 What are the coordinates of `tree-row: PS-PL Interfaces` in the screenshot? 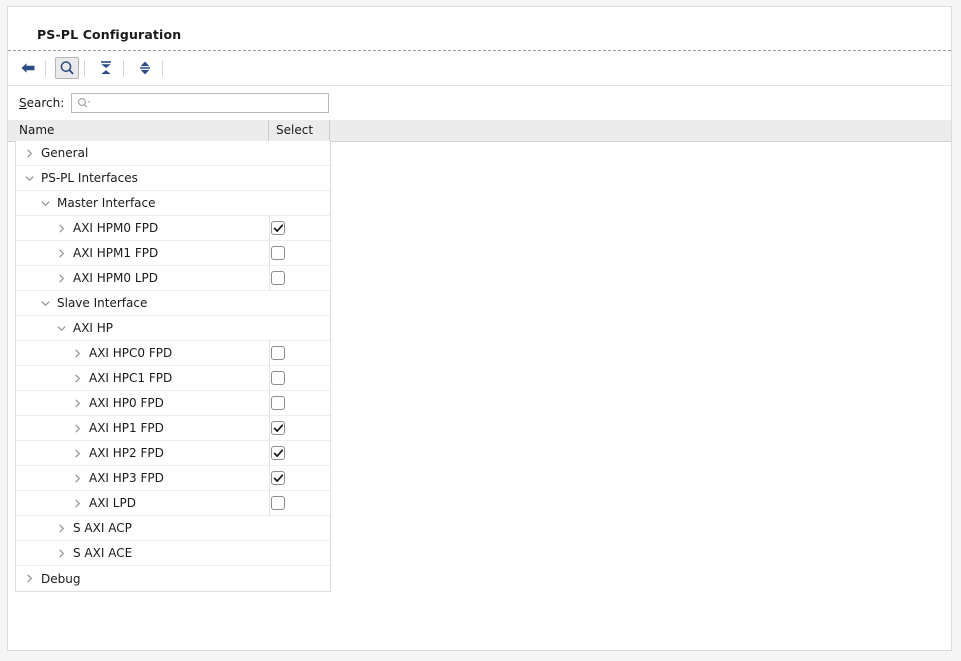 It's located at (173, 178).